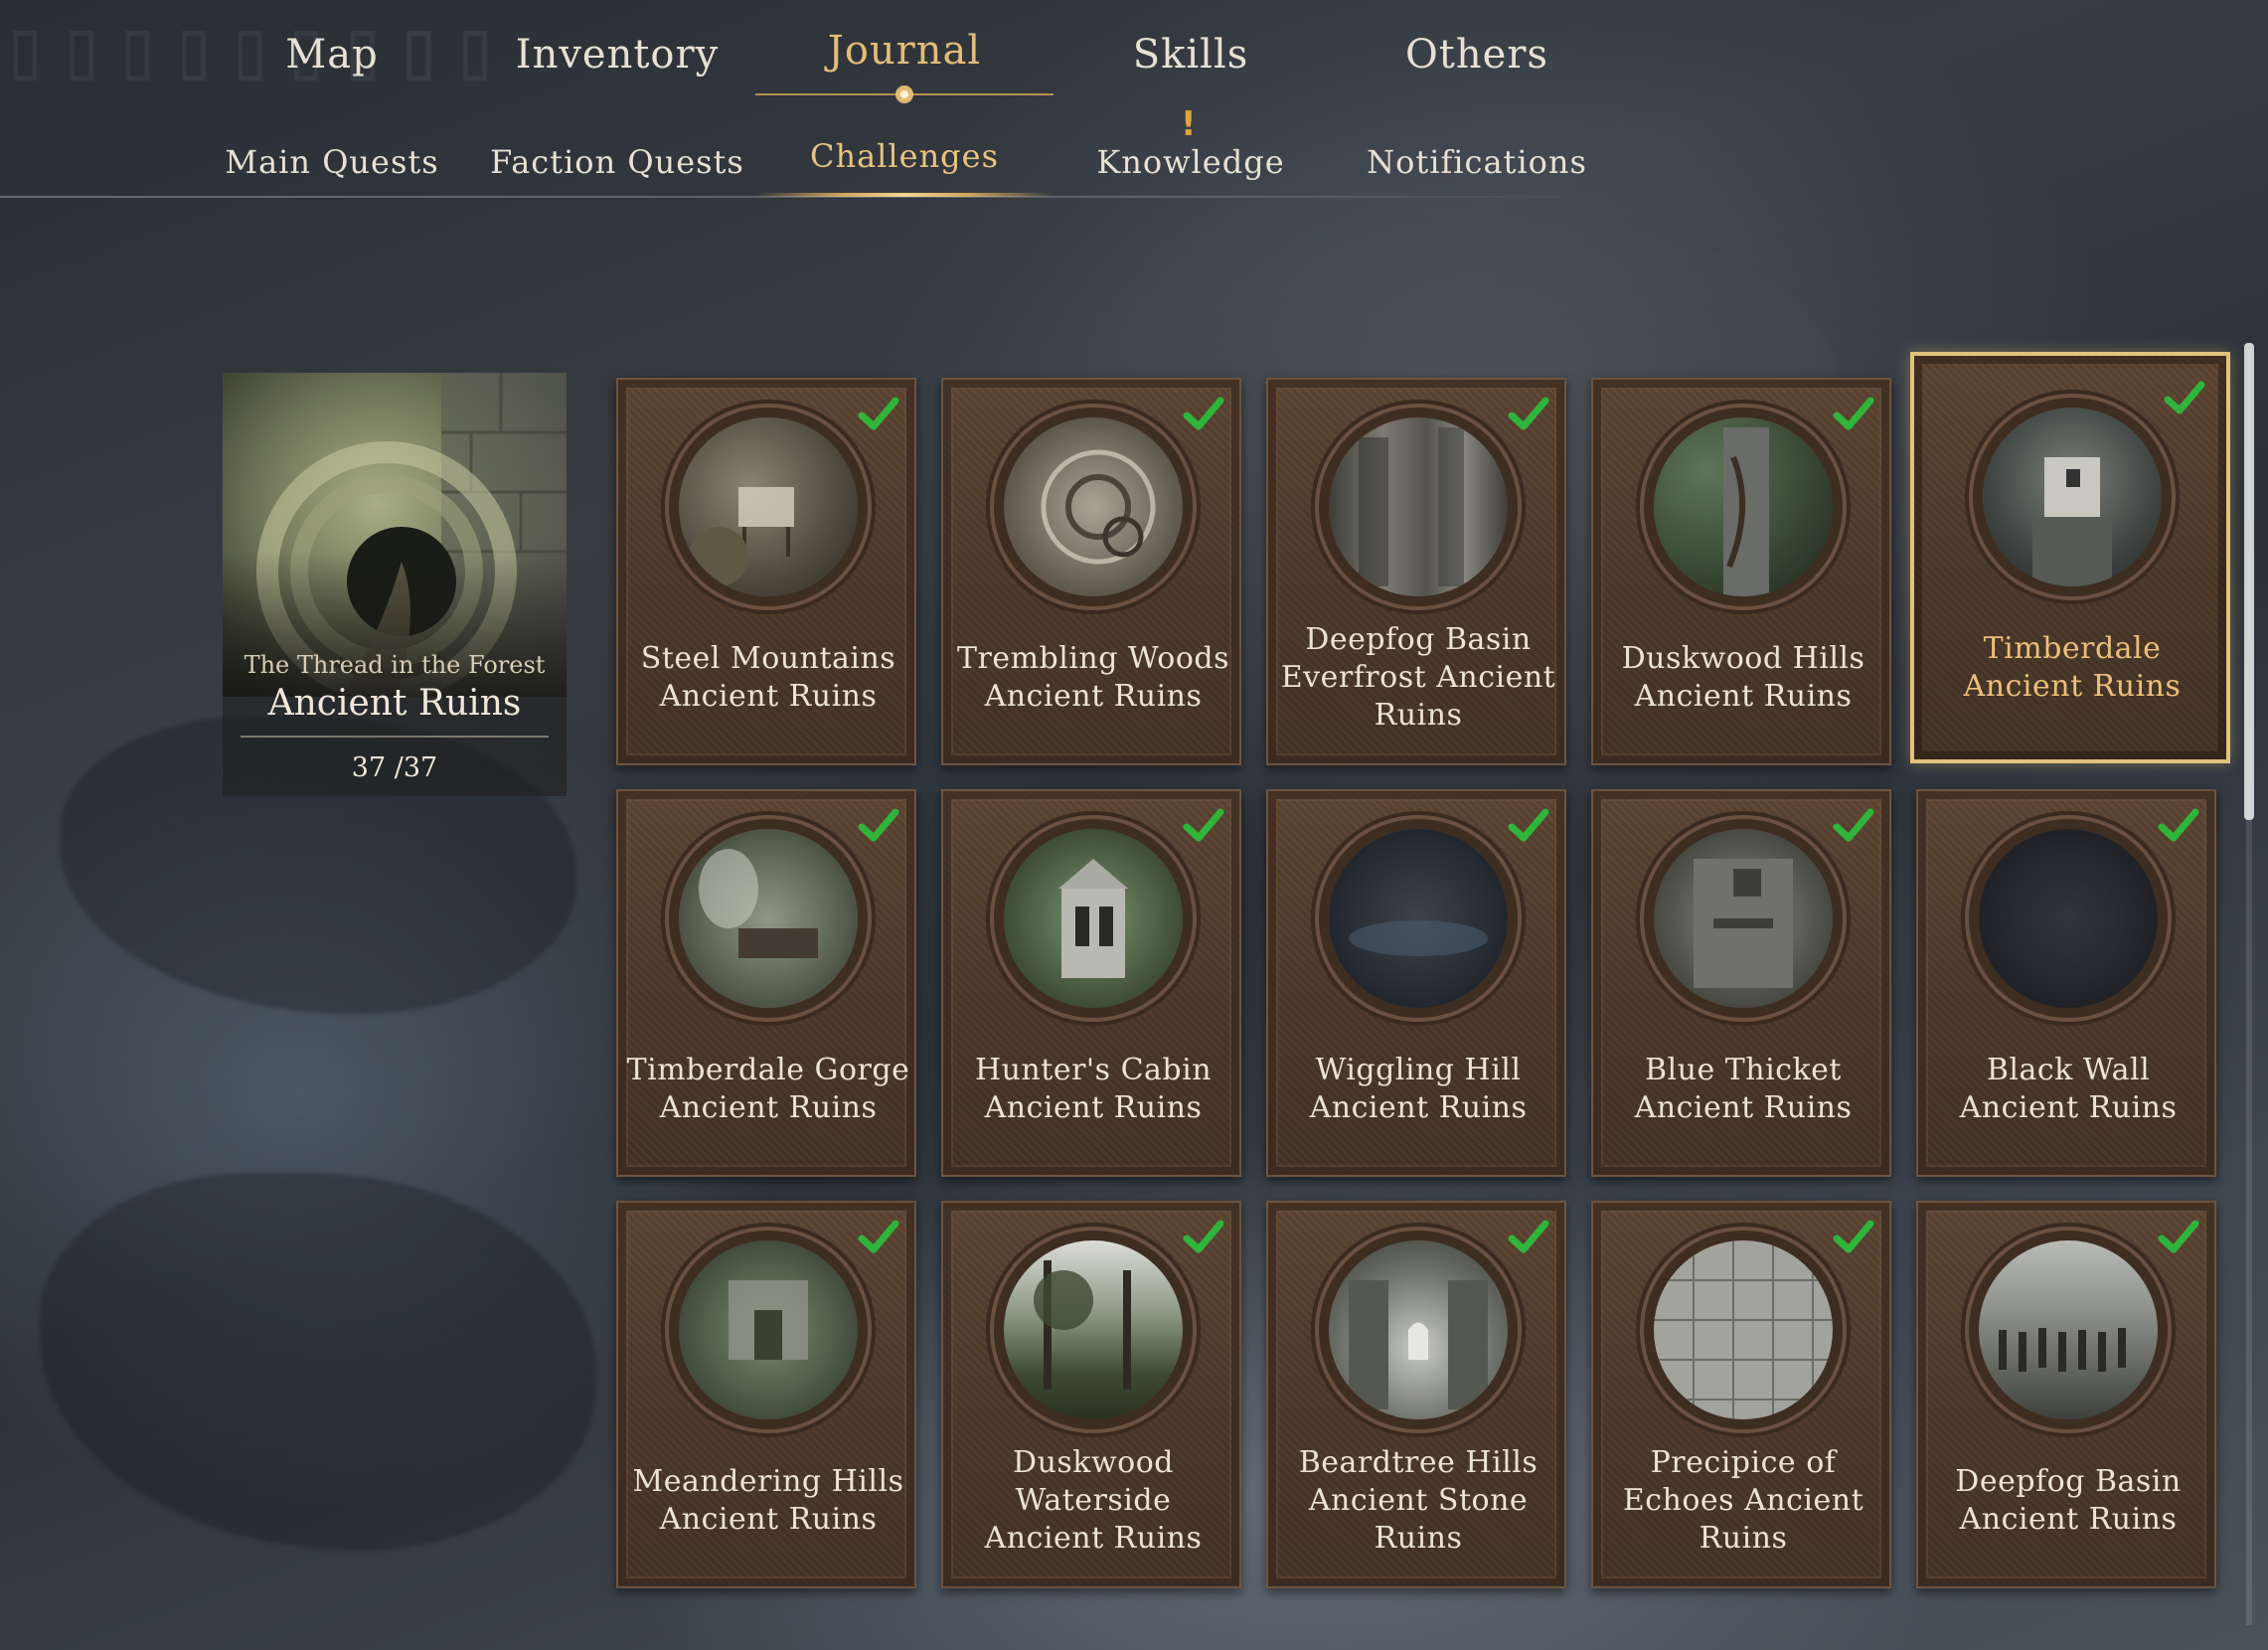  Describe the element at coordinates (395, 535) in the screenshot. I see `ruins-tunnel-image` at that location.